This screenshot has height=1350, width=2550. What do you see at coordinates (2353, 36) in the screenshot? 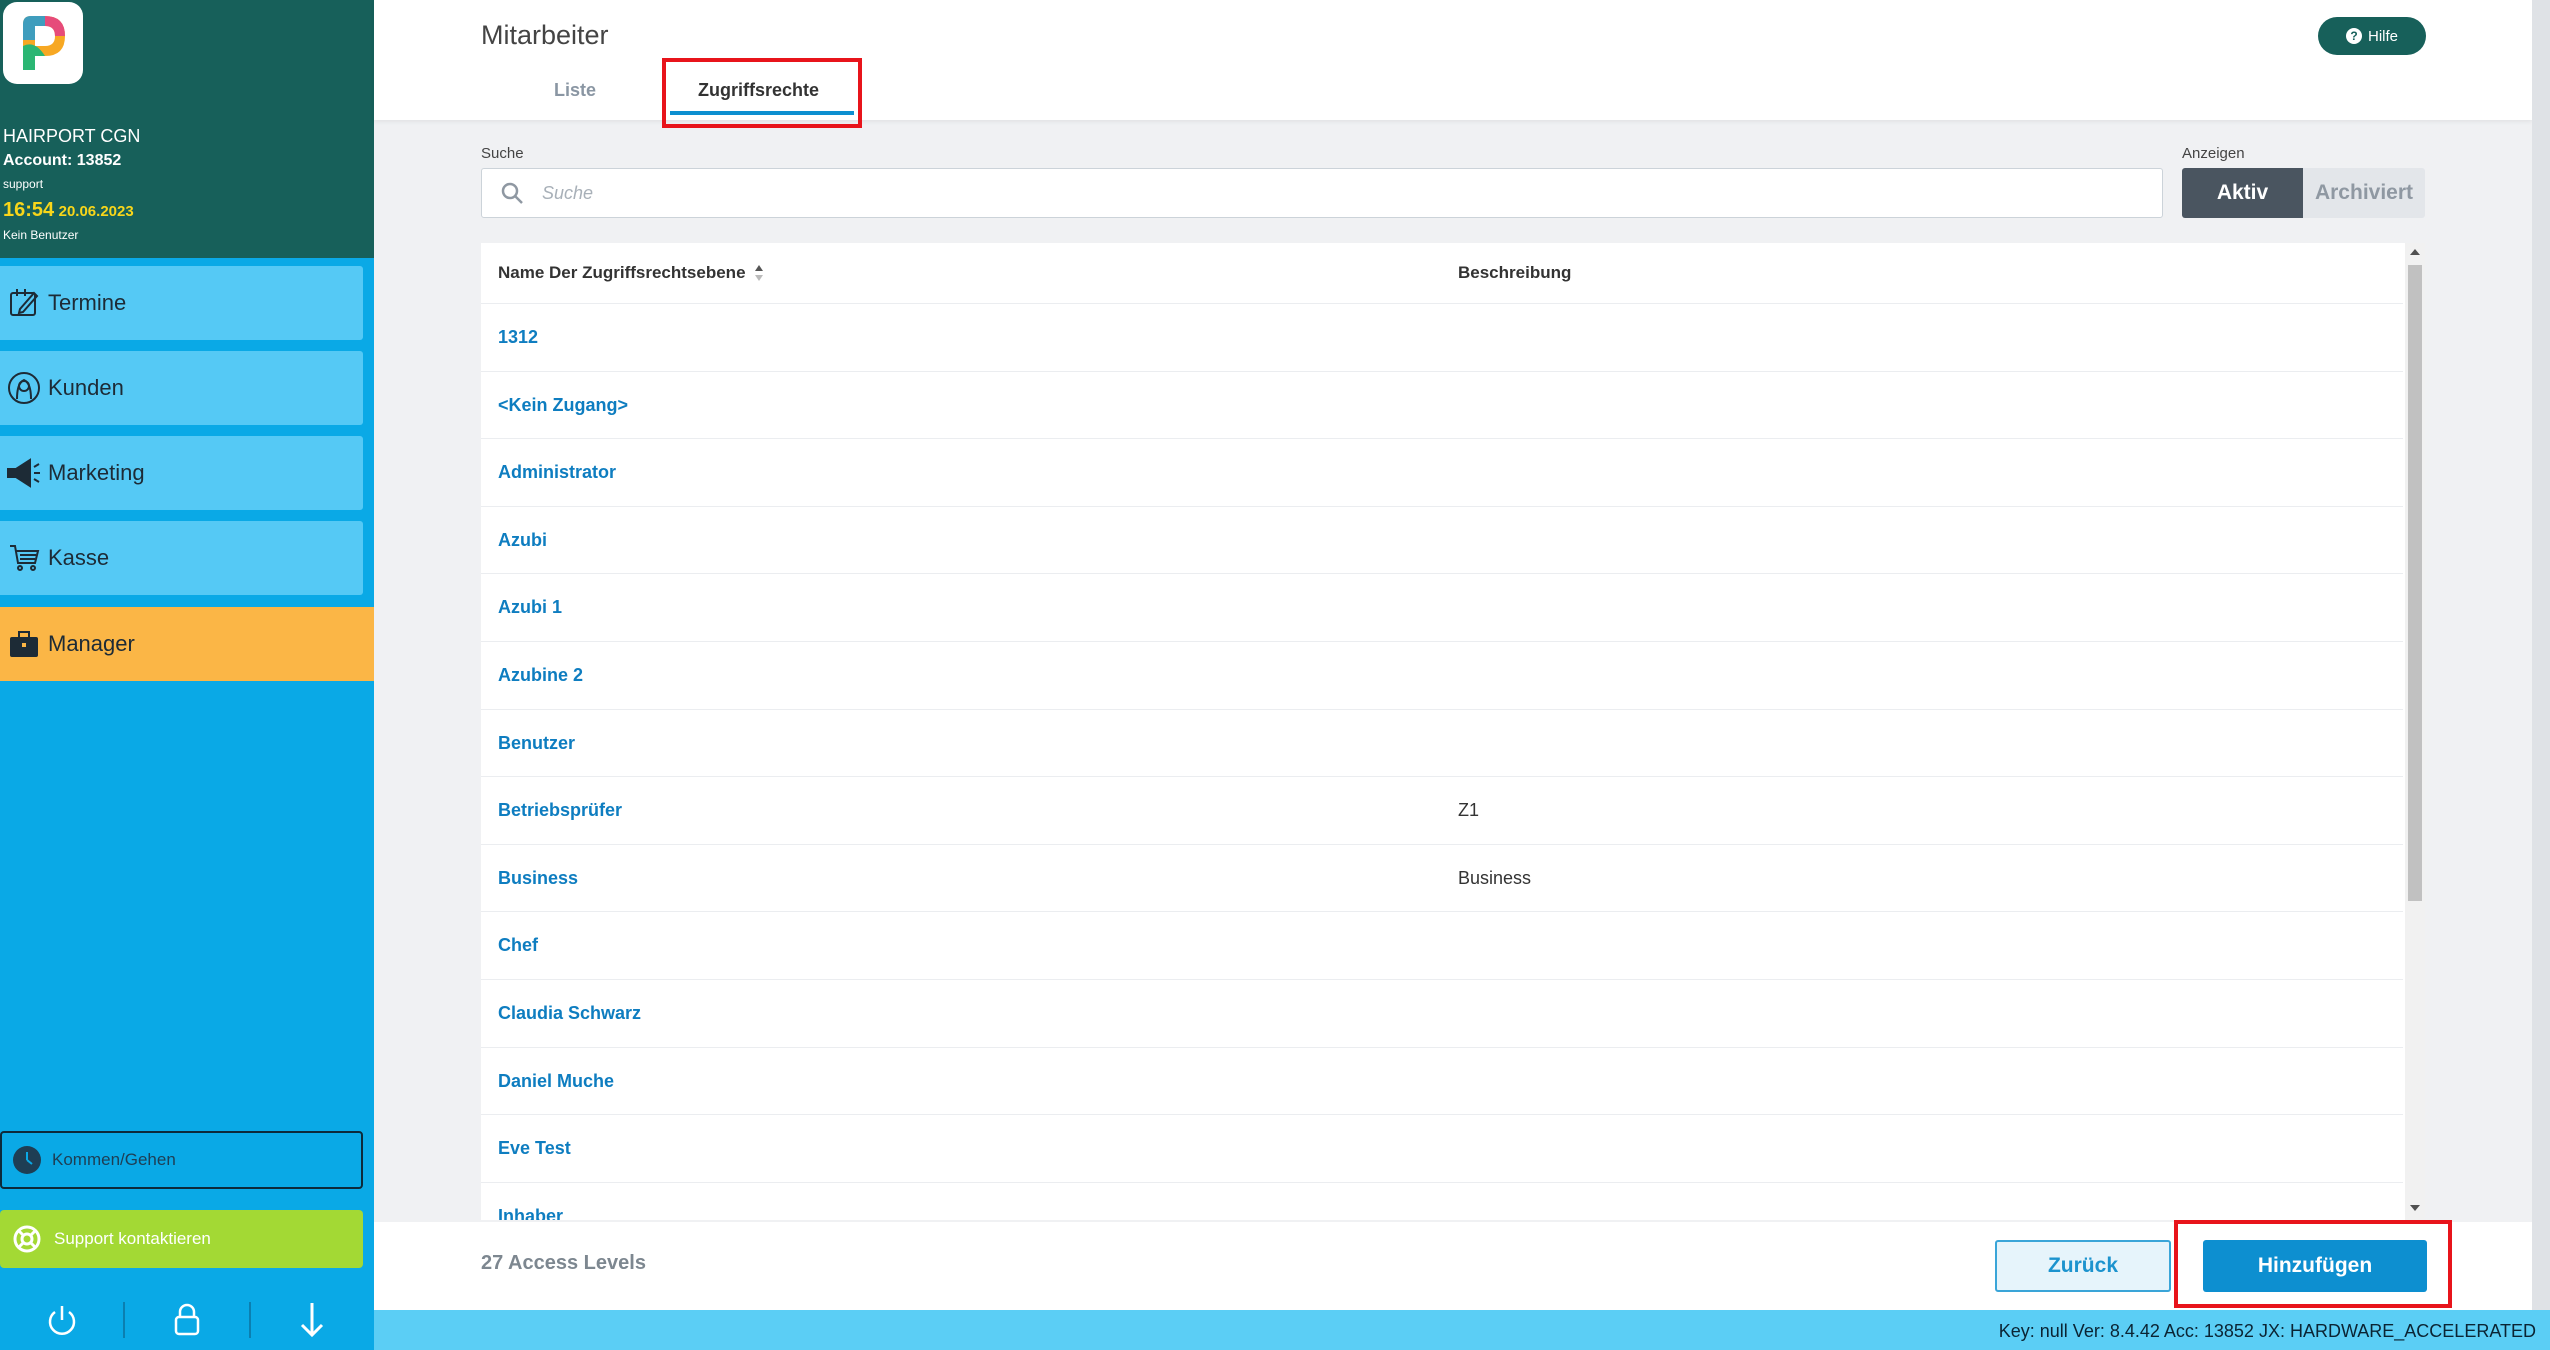
I see `question-icon: ?` at bounding box center [2353, 36].